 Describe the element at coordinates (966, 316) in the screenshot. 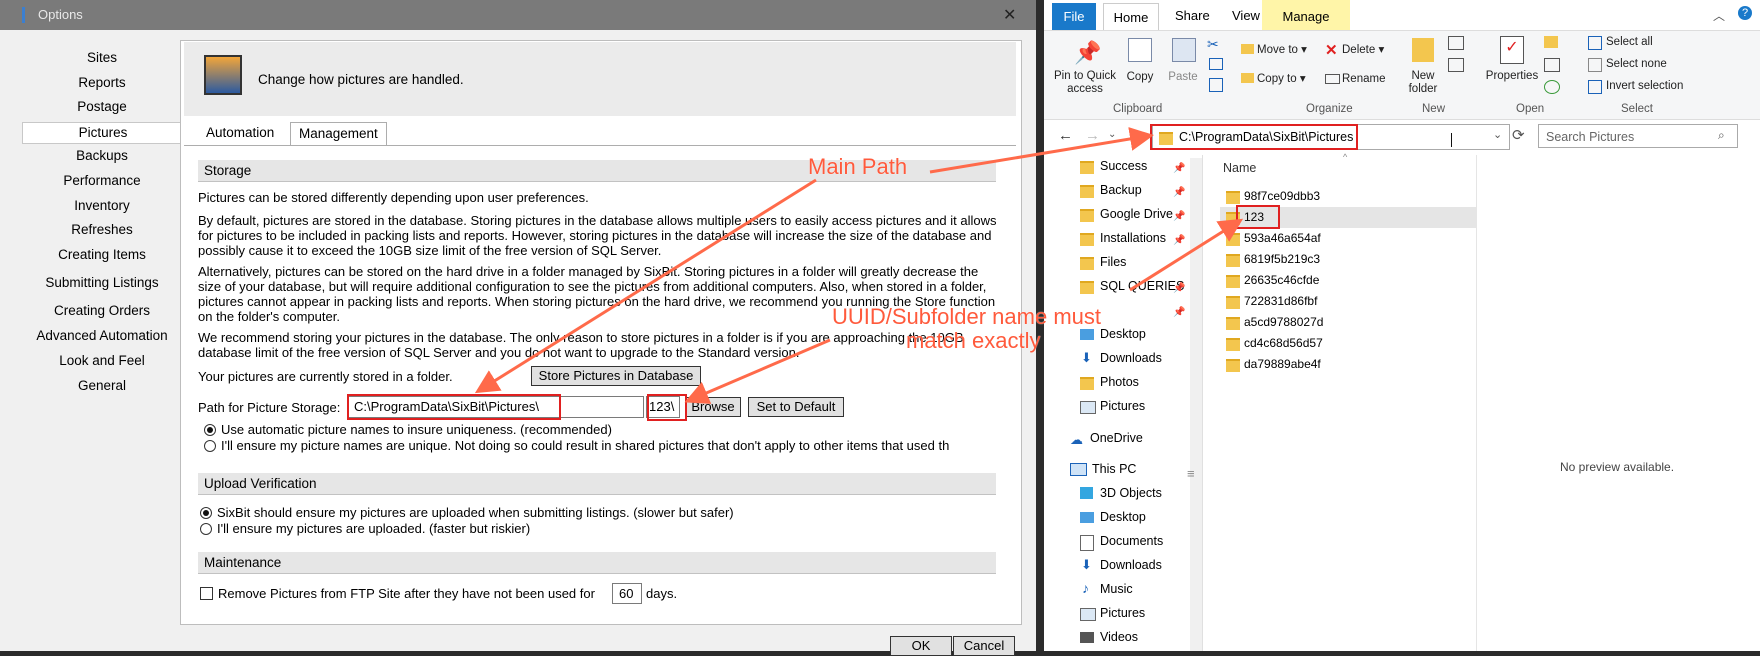

I see `annotation-uuid-line1: UUID/Subfolder name must` at that location.